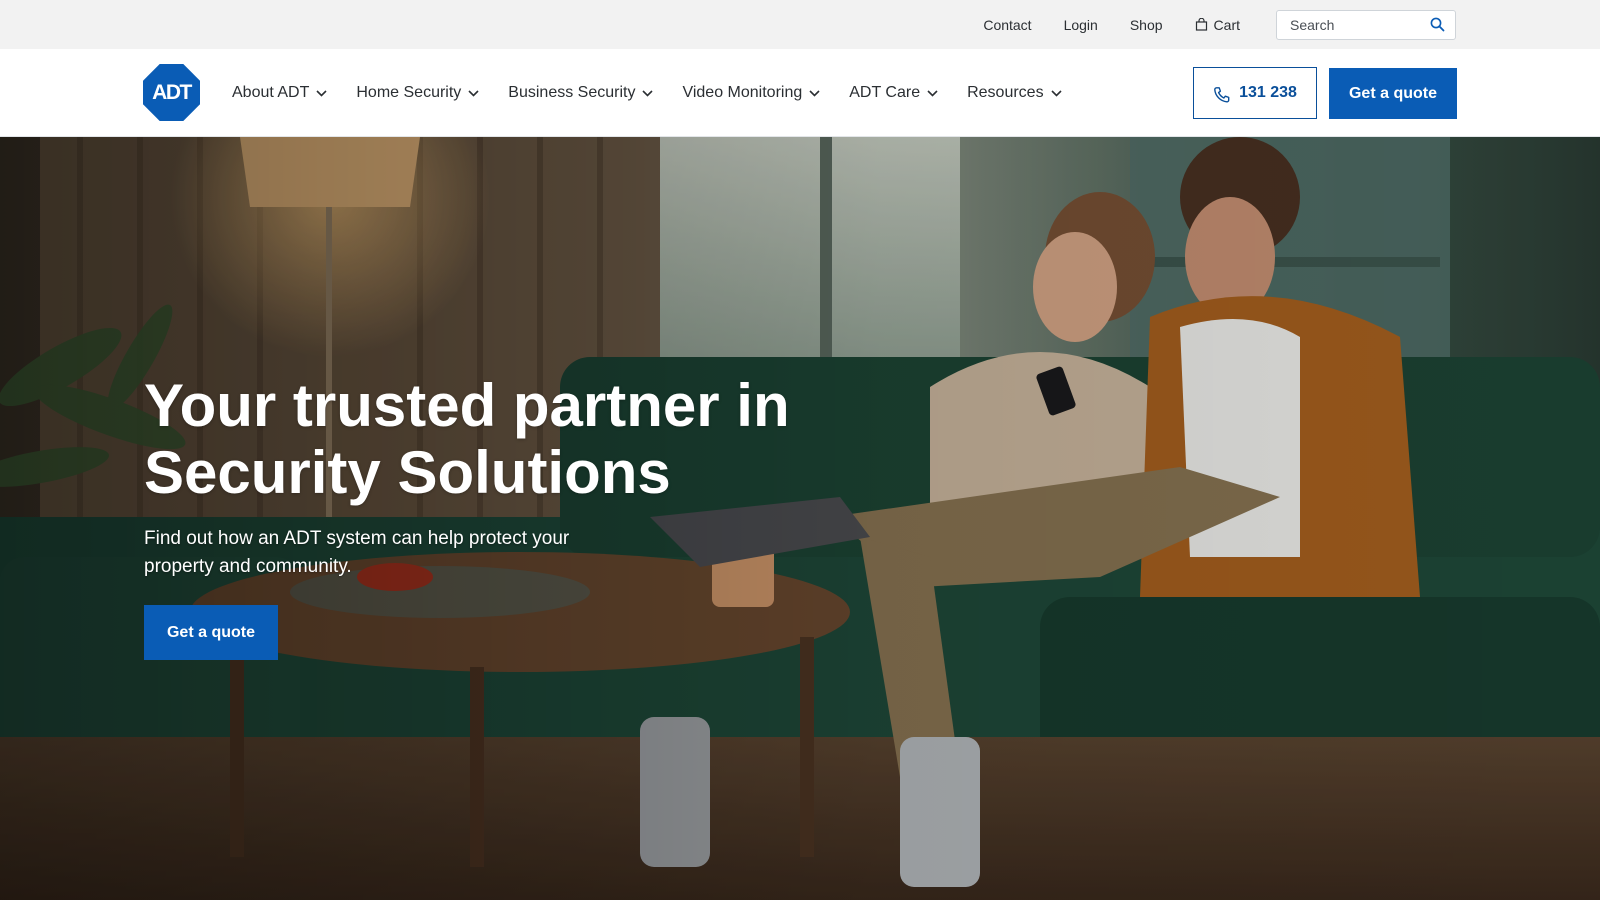 The height and width of the screenshot is (900, 1600). I want to click on nav-item-business-security: Business Security, so click(581, 93).